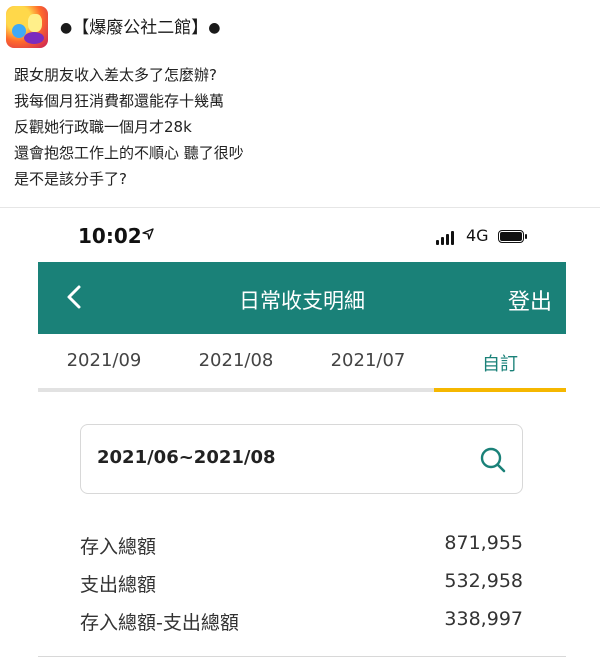 The image size is (600, 657). What do you see at coordinates (300, 207) in the screenshot?
I see `divider` at bounding box center [300, 207].